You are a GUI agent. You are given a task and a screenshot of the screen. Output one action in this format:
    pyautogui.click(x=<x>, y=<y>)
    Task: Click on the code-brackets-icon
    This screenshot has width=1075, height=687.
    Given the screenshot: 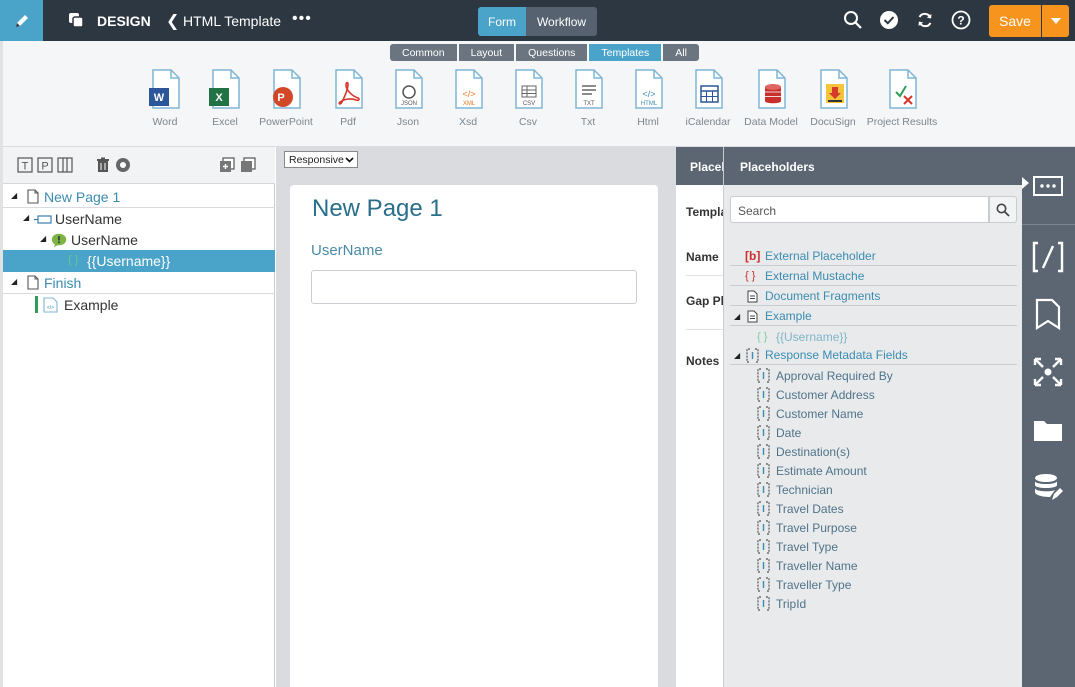 What is the action you would take?
    pyautogui.click(x=1048, y=257)
    